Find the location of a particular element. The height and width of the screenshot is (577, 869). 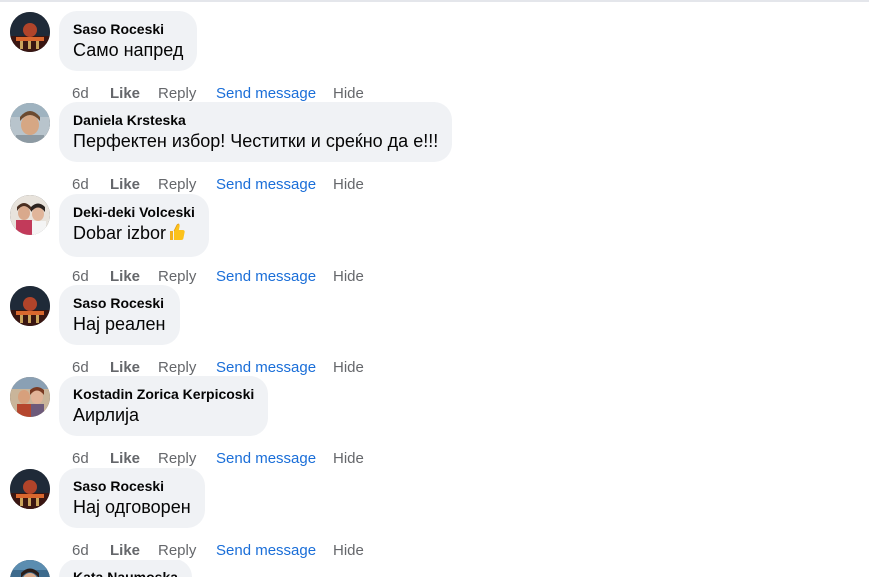

comment-bubble: Saso Roceski Нај одговорен is located at coordinates (132, 498).